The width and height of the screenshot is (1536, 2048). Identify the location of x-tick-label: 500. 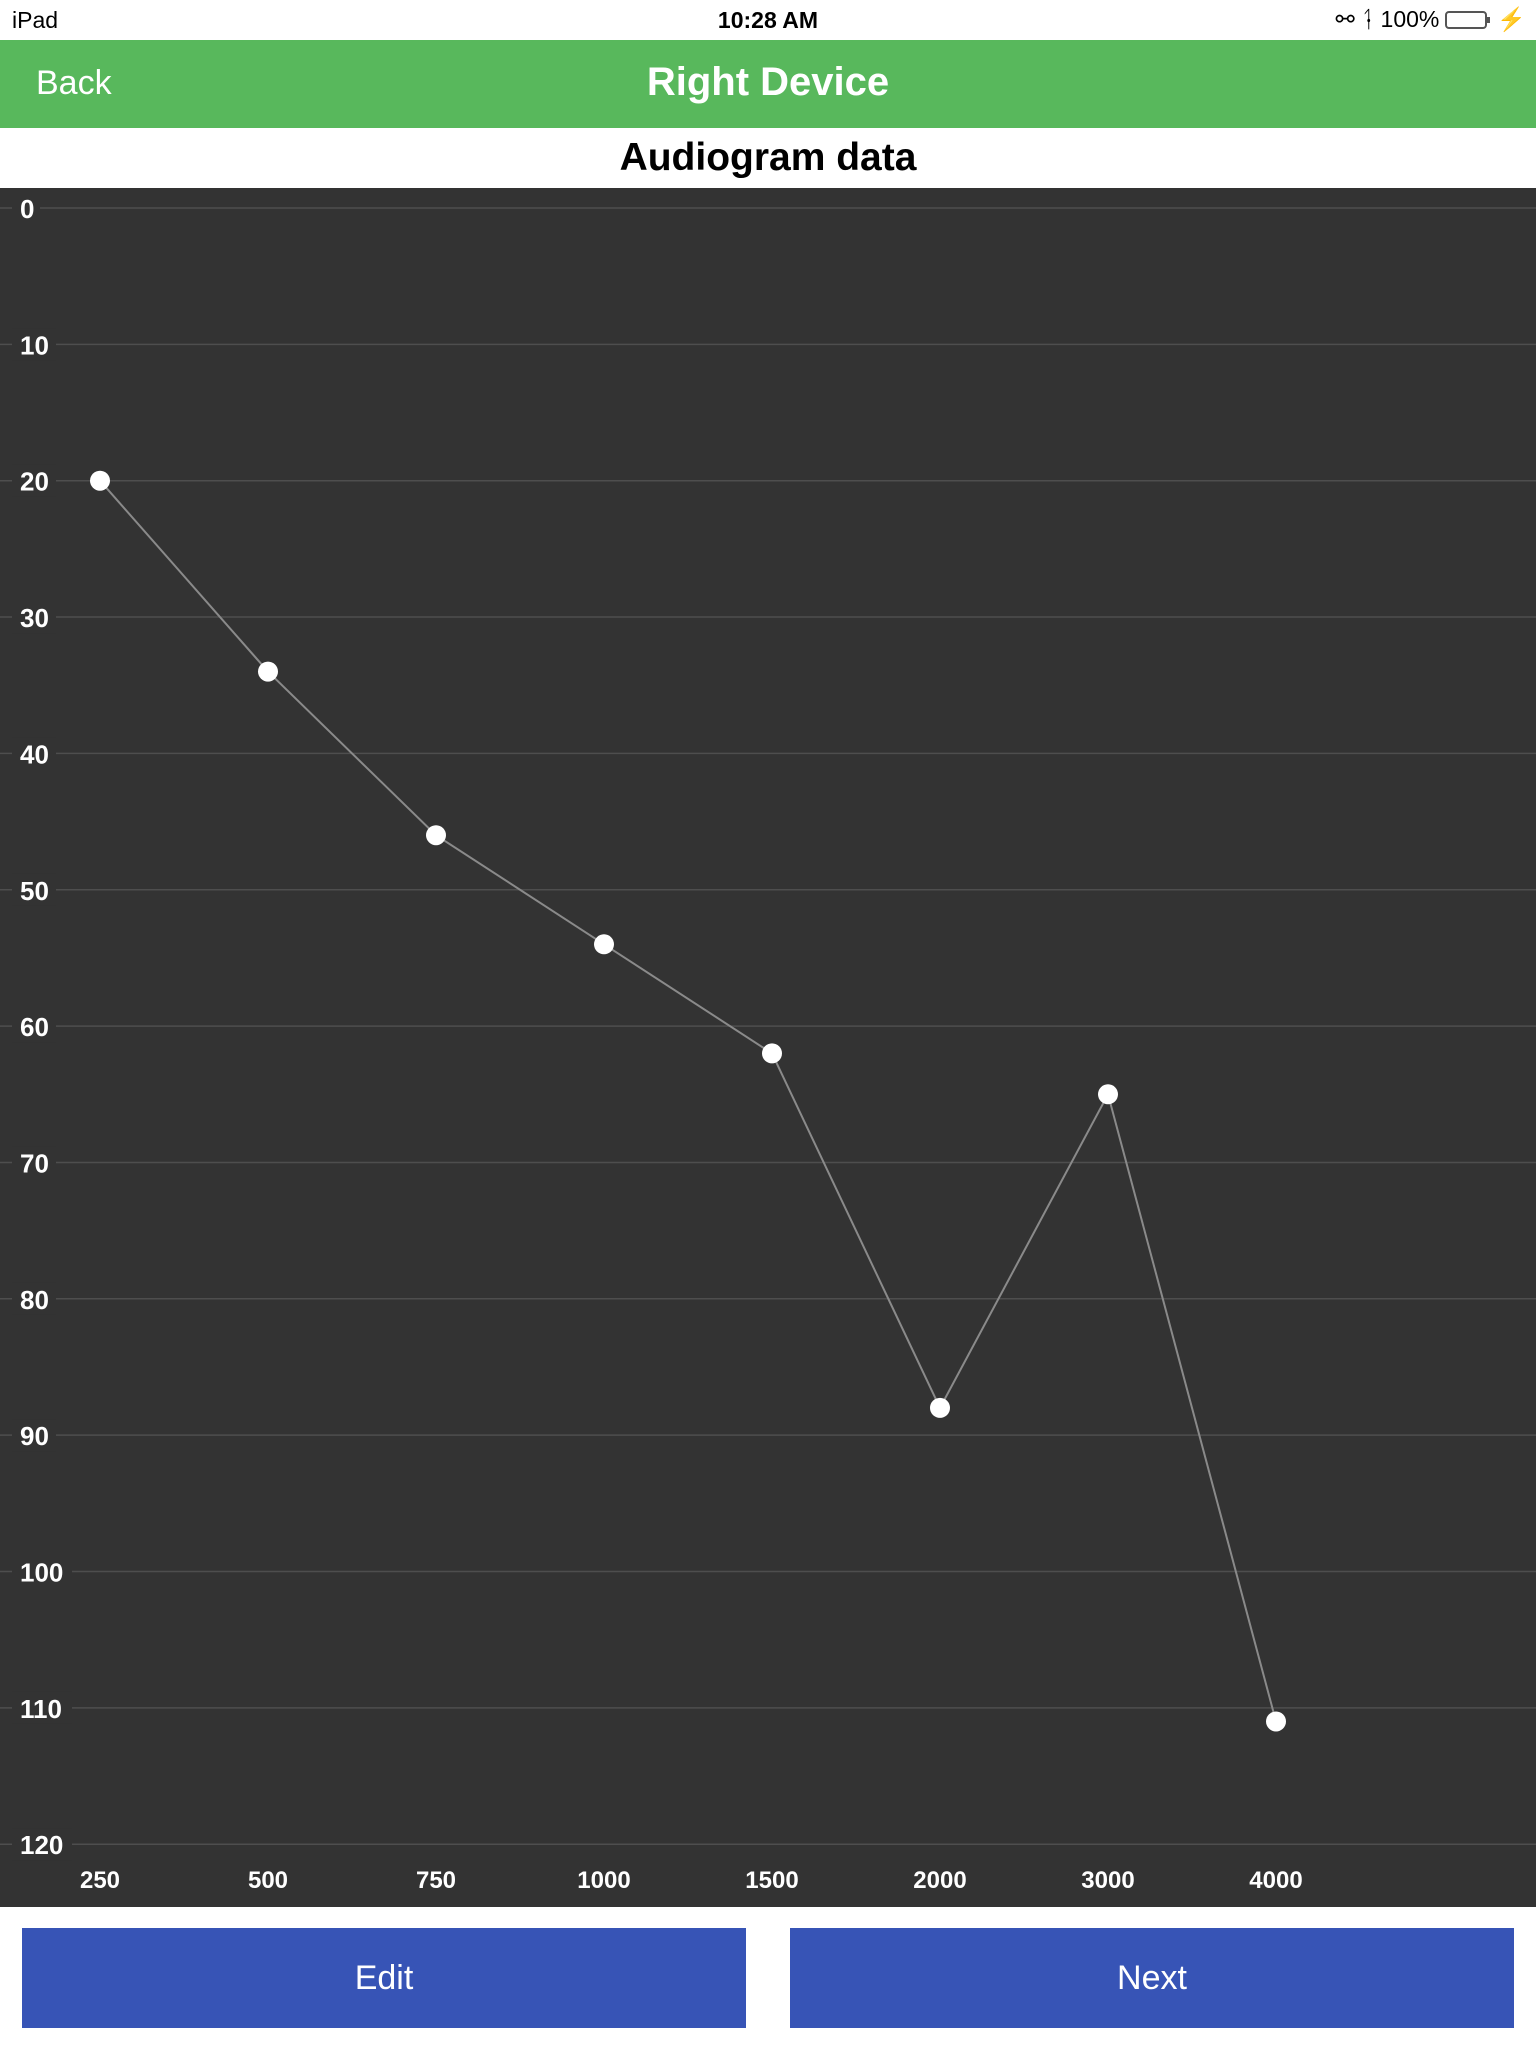
(268, 1880).